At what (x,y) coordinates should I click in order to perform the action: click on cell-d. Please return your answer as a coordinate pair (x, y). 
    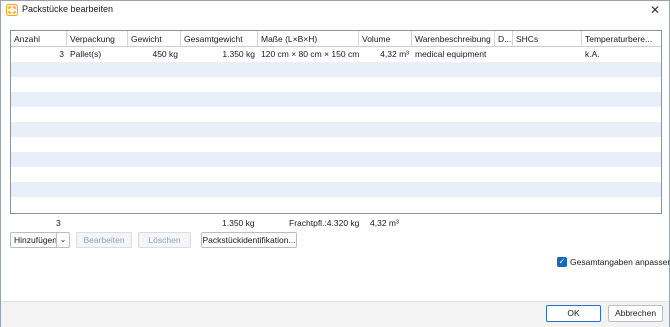
    Looking at the image, I should click on (504, 54).